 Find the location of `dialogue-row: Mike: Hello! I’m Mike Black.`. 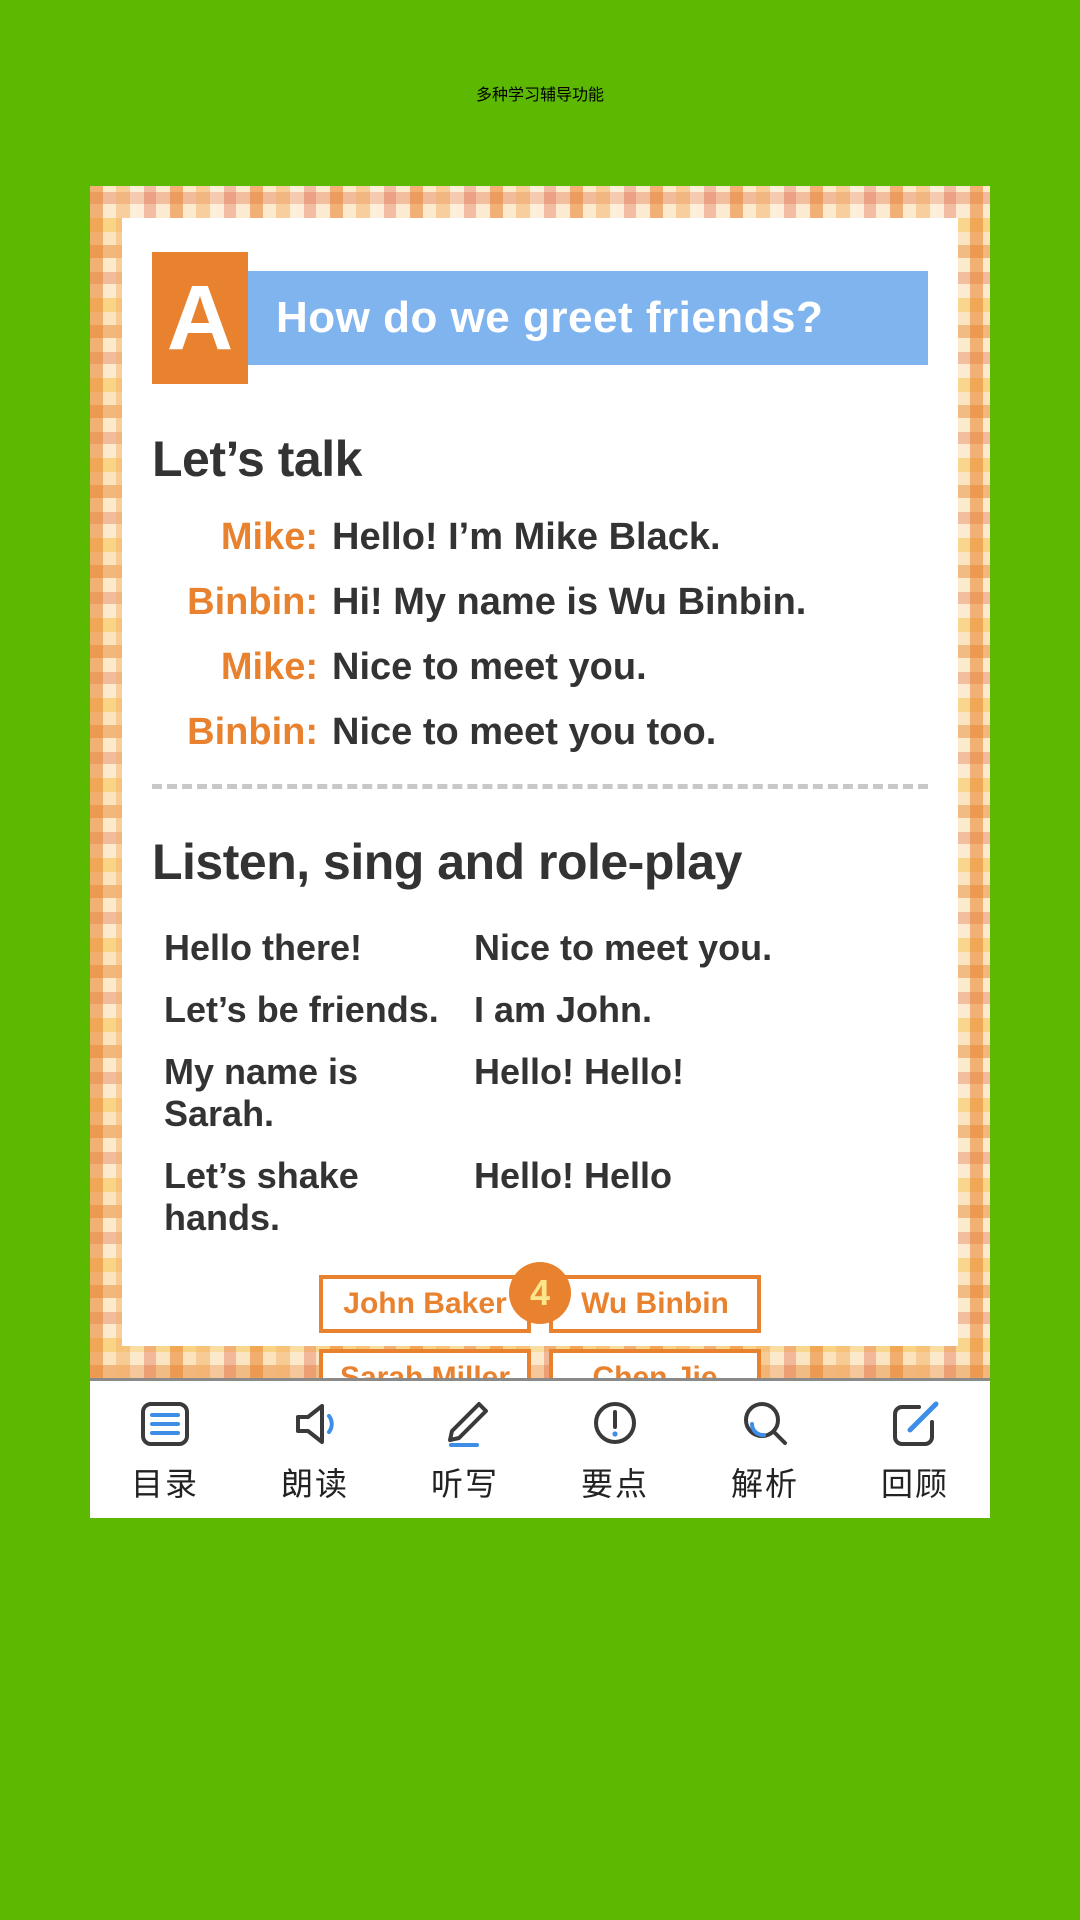

dialogue-row: Mike: Hello! I’m Mike Black. is located at coordinates (540, 537).